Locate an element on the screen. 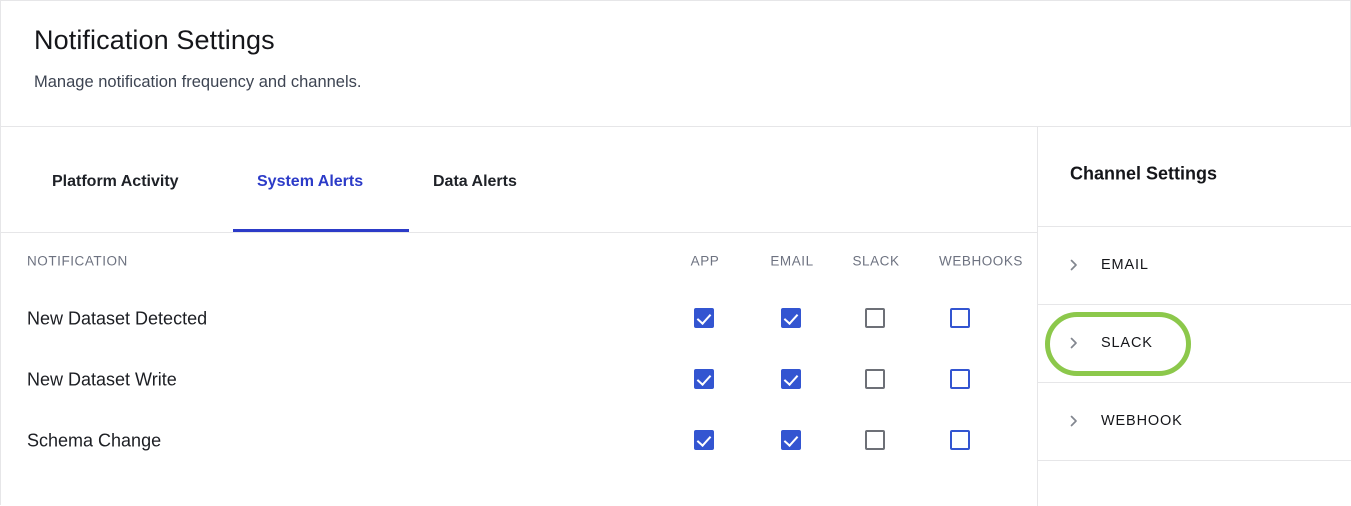 Image resolution: width=1351 pixels, height=506 pixels. column-header-webhooks: WEBHOOKS is located at coordinates (981, 261).